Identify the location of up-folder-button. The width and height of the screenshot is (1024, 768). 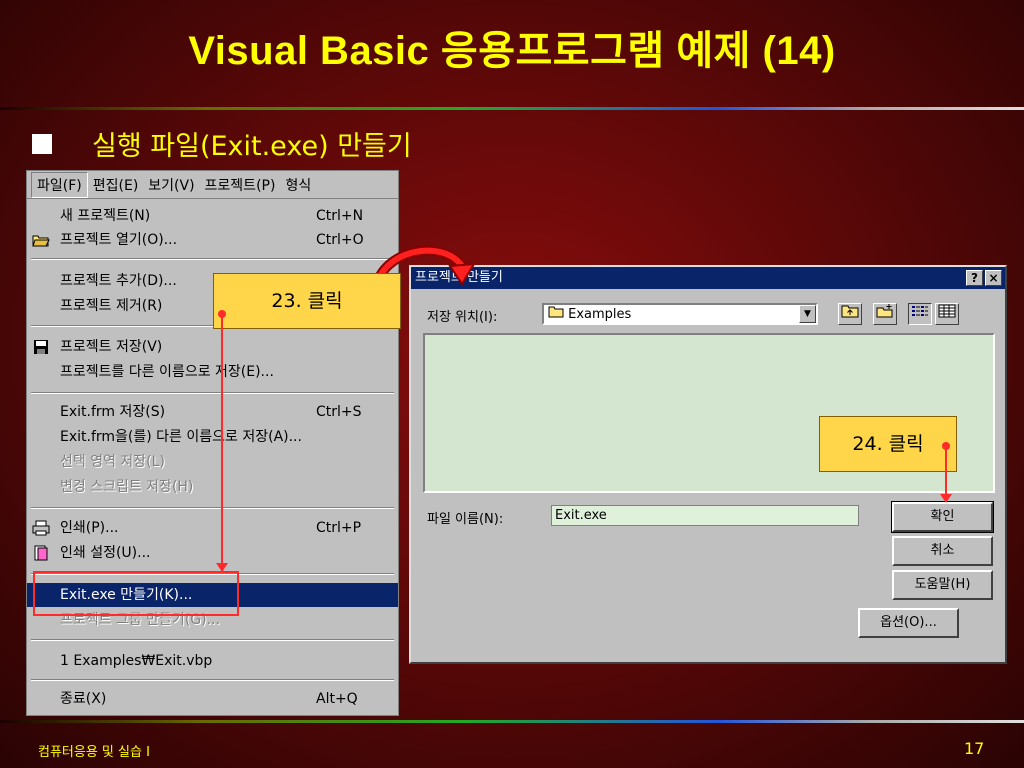
(850, 314).